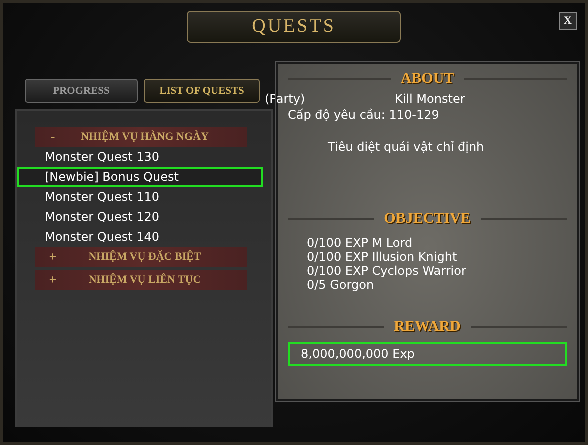  Describe the element at coordinates (406, 147) in the screenshot. I see `quest-description: Tiêu diệt quái vật chỉ định` at that location.